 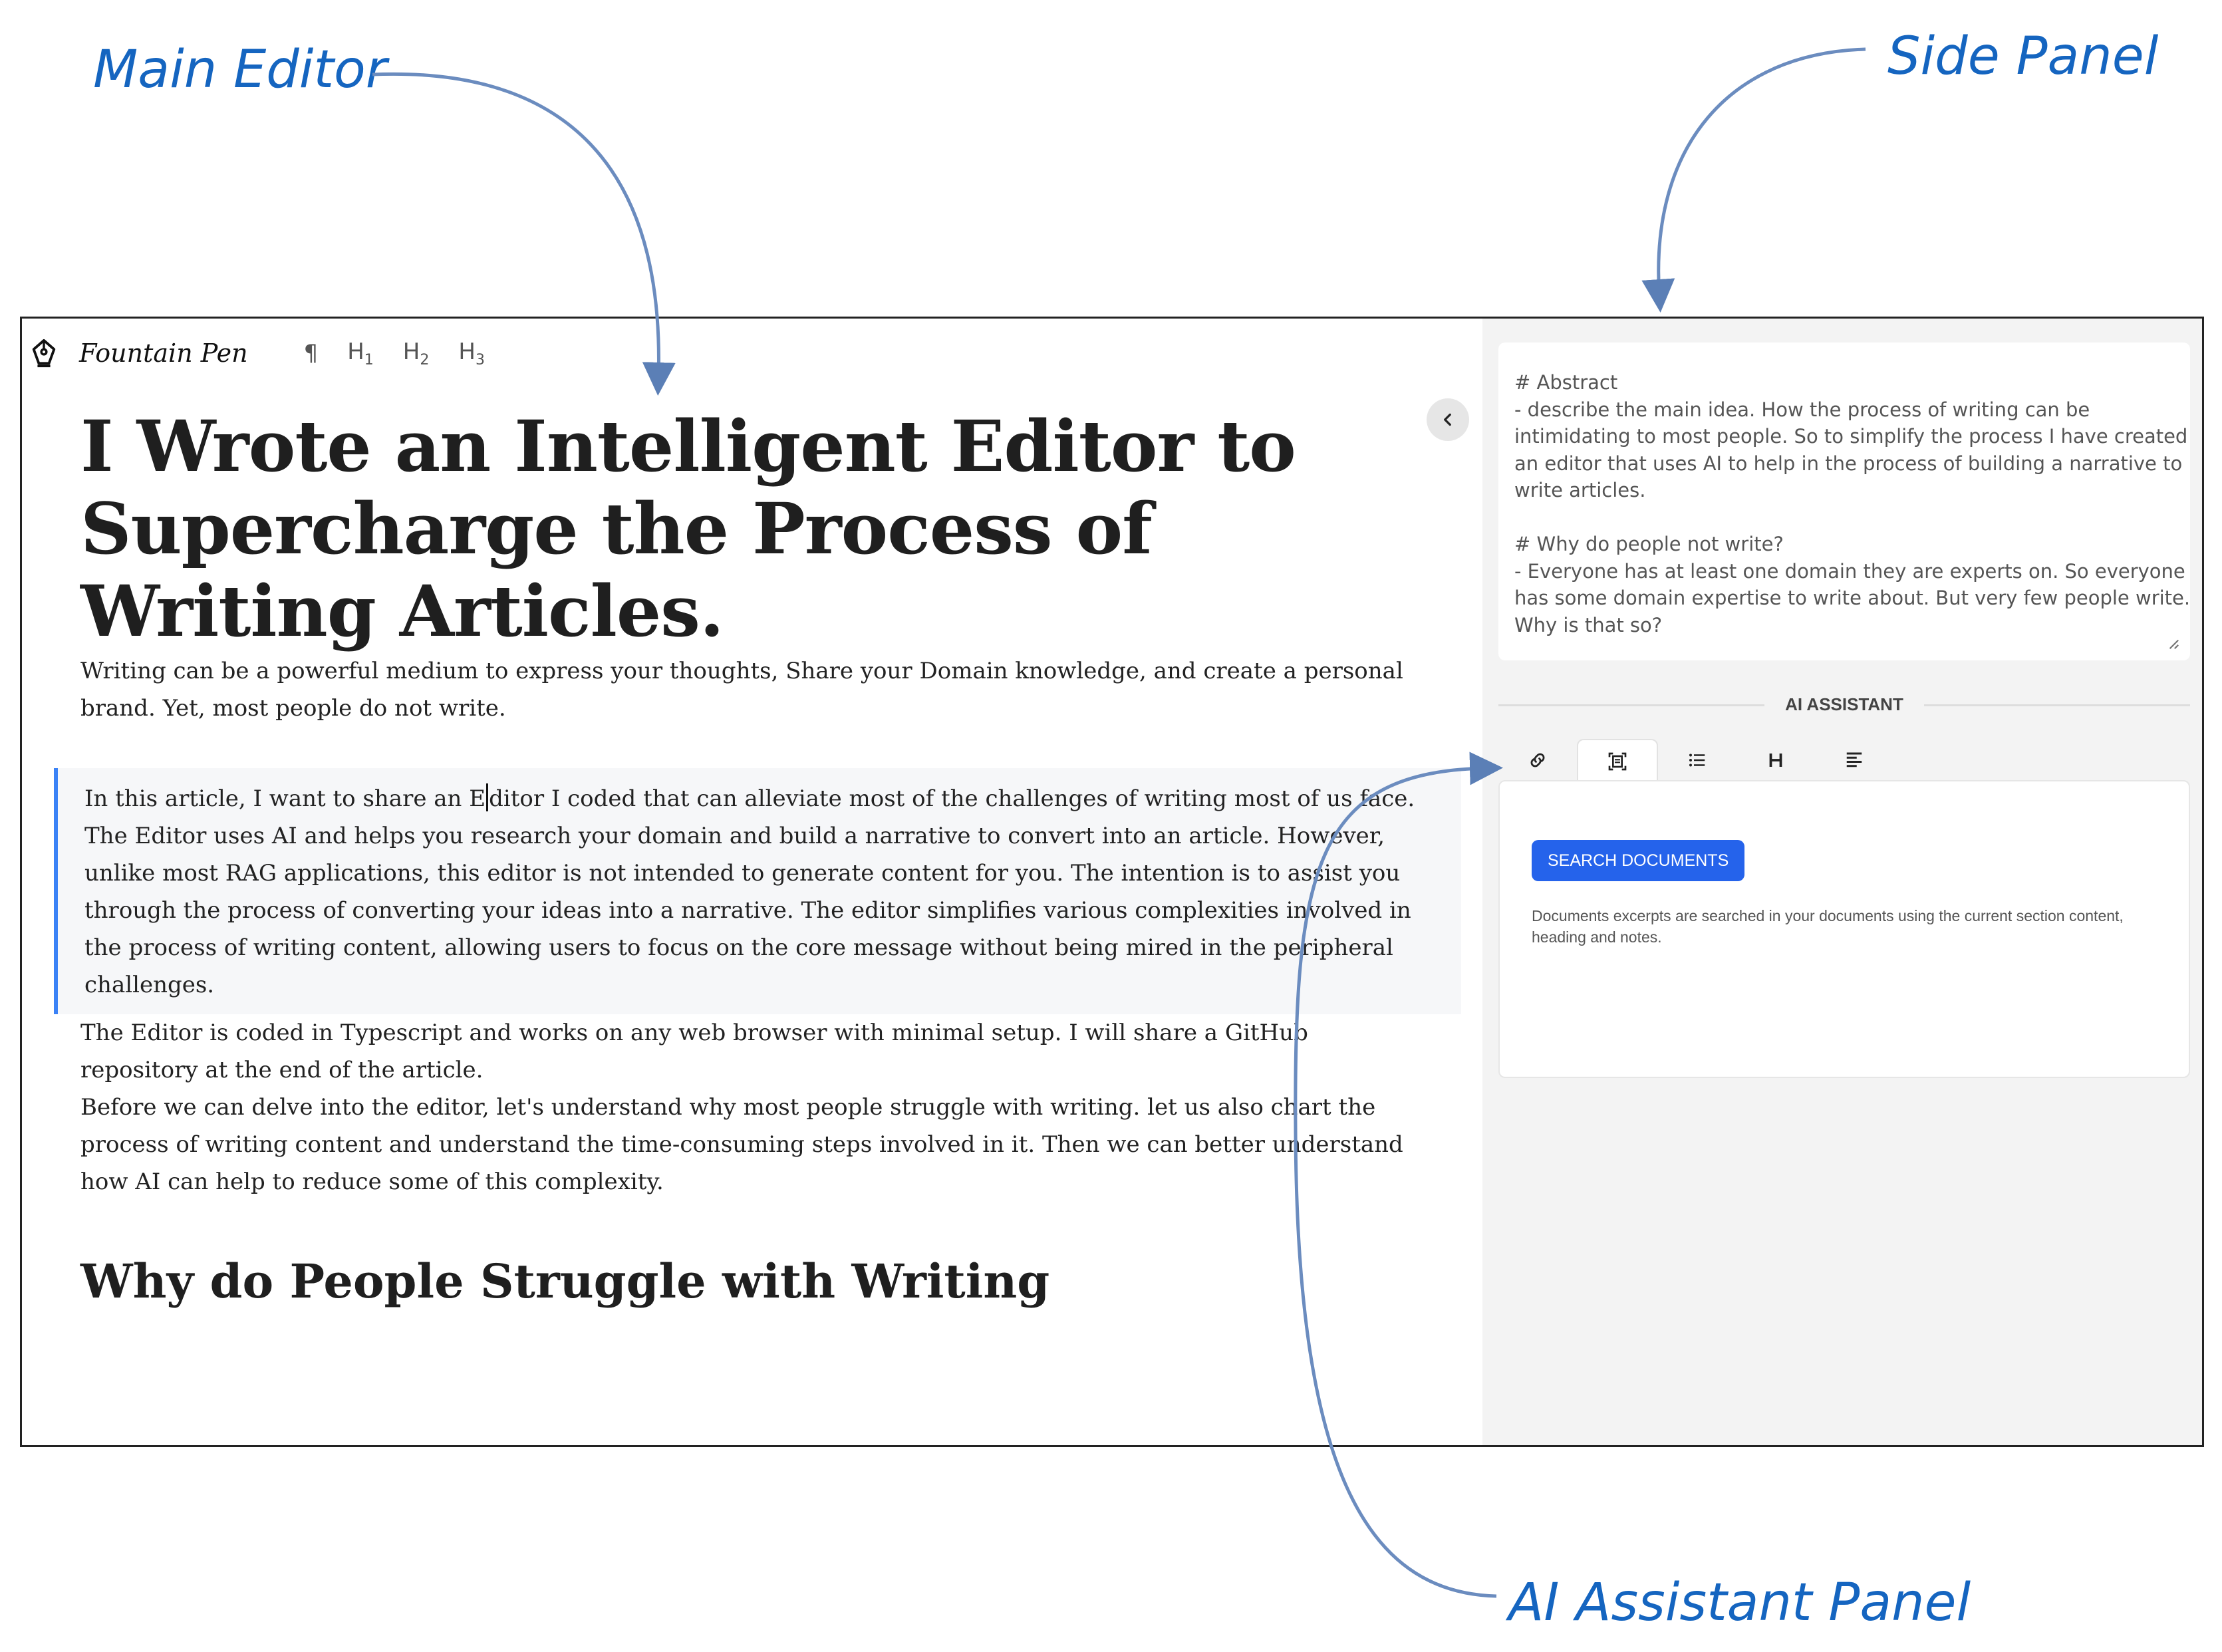 What do you see at coordinates (311, 353) in the screenshot?
I see `paragraph-button: ¶` at bounding box center [311, 353].